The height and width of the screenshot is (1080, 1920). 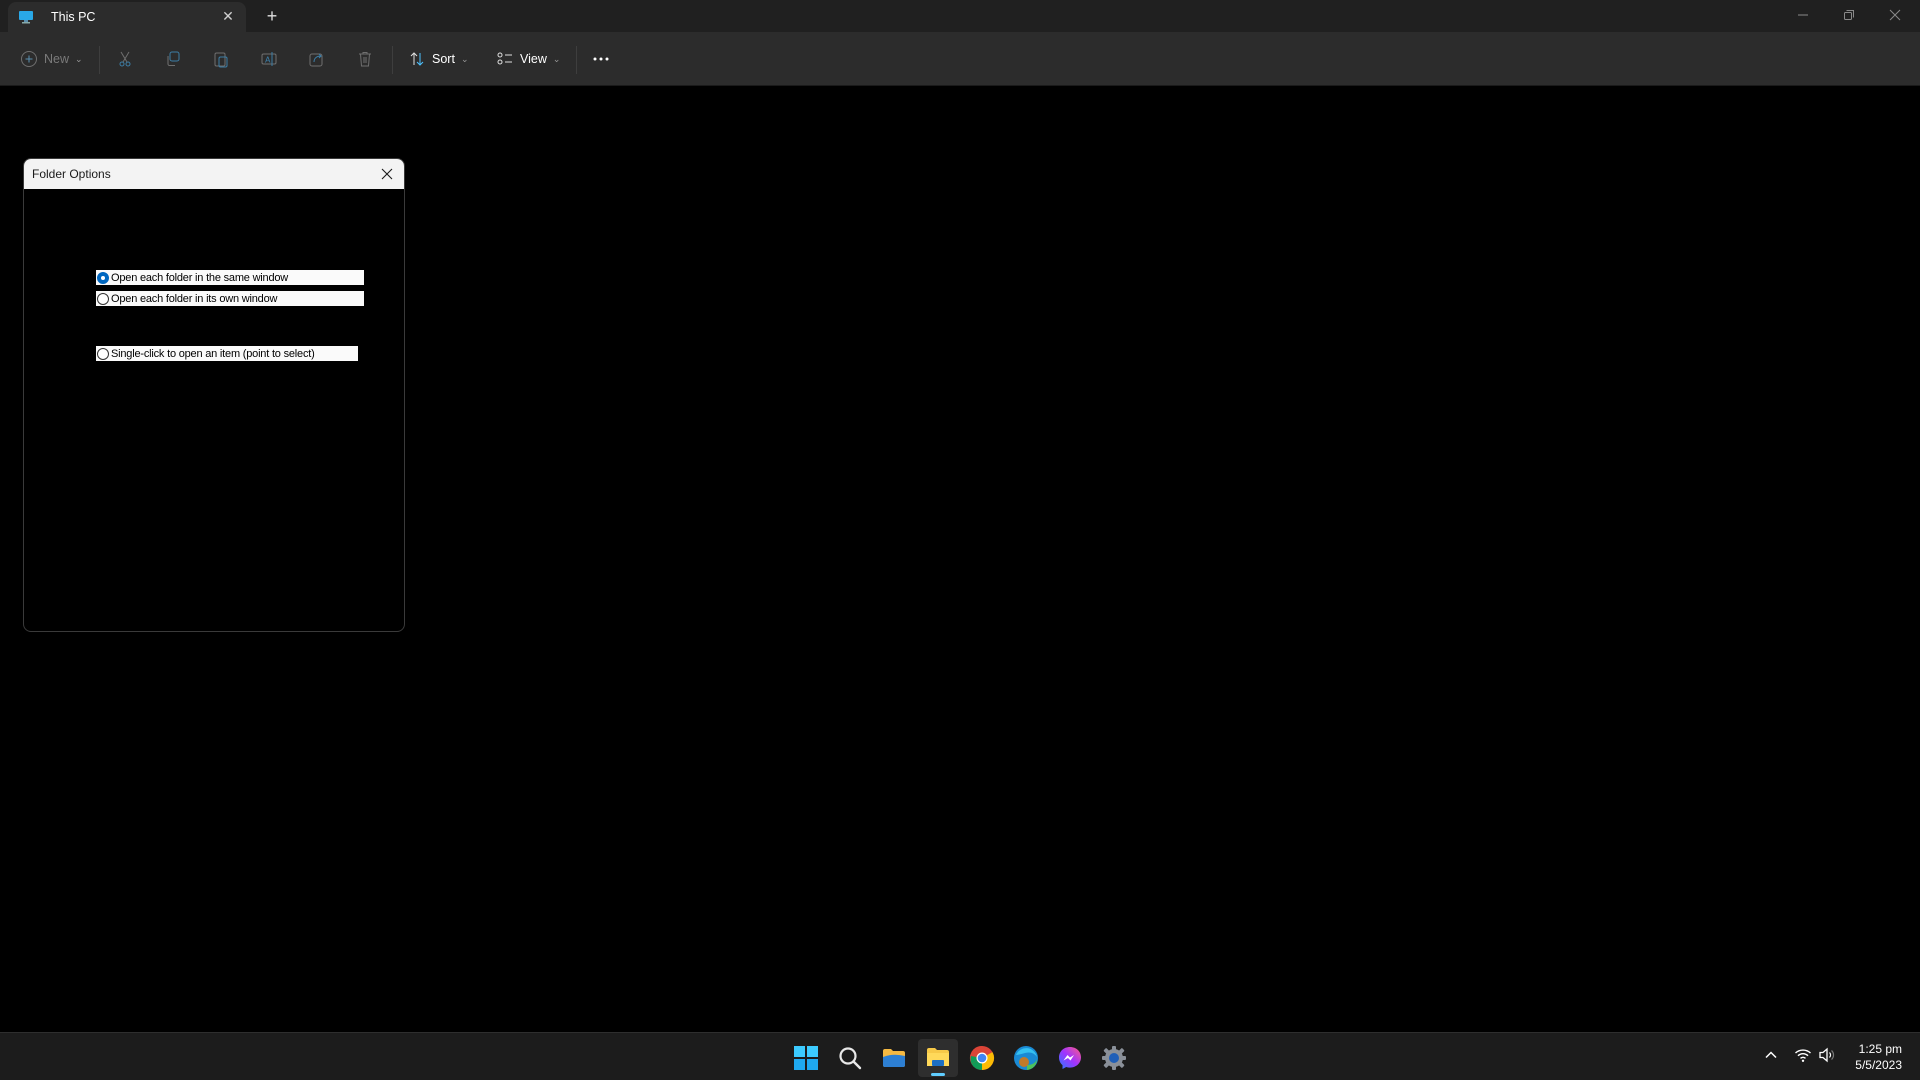 I want to click on start-button, so click(x=806, y=1058).